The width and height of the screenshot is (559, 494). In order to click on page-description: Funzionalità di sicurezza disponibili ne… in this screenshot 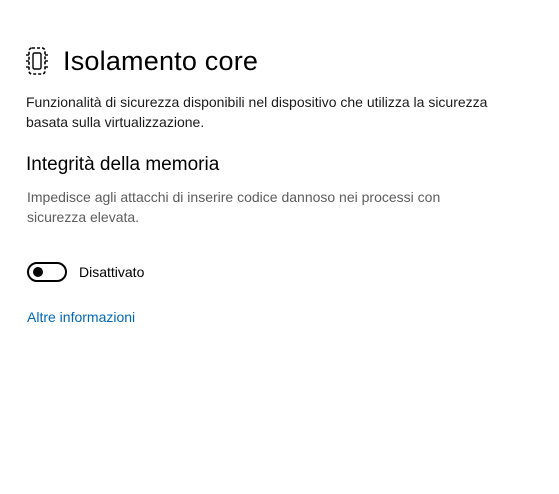, I will do `click(257, 112)`.